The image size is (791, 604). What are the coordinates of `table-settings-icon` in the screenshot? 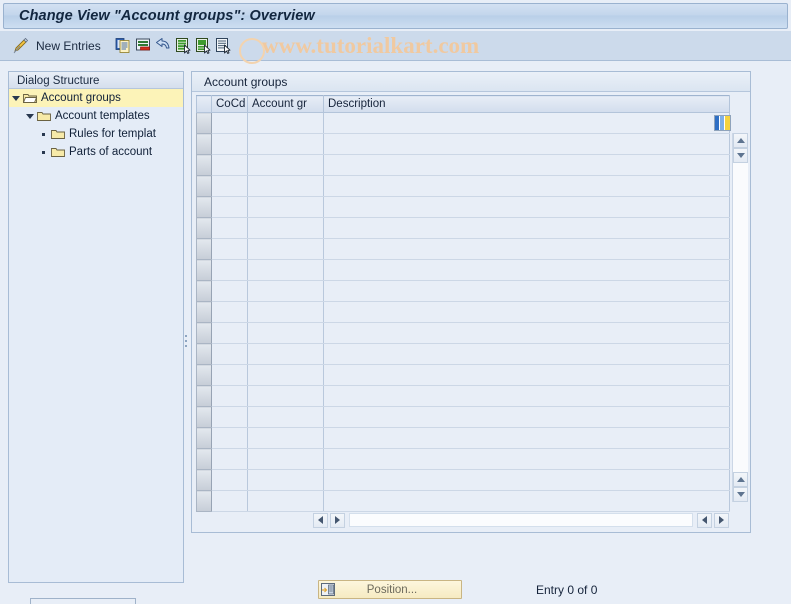 It's located at (722, 123).